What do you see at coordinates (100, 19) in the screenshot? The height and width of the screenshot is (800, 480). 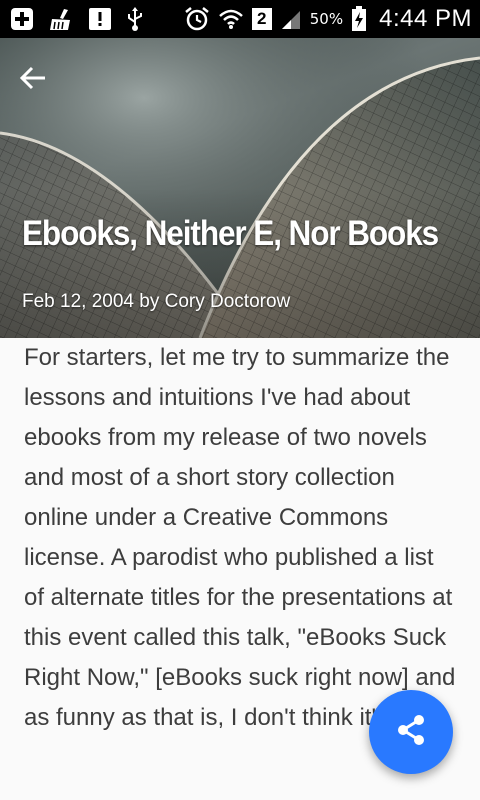 I see `alert-icon` at bounding box center [100, 19].